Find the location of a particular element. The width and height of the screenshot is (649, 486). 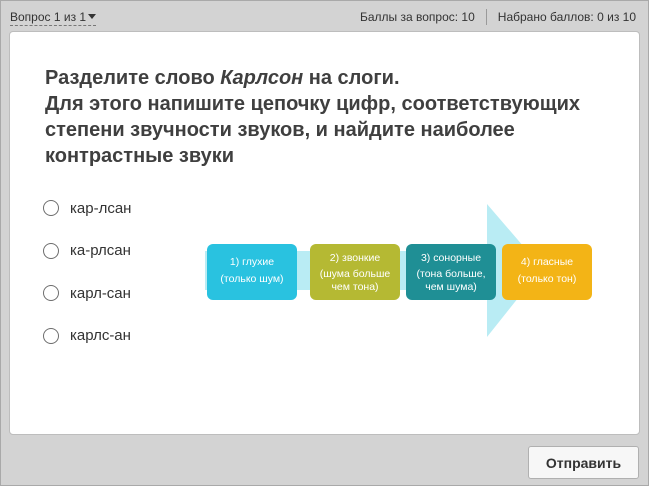

sonority-box-2: 2) звонкие (шума больше чем тона) is located at coordinates (355, 272).